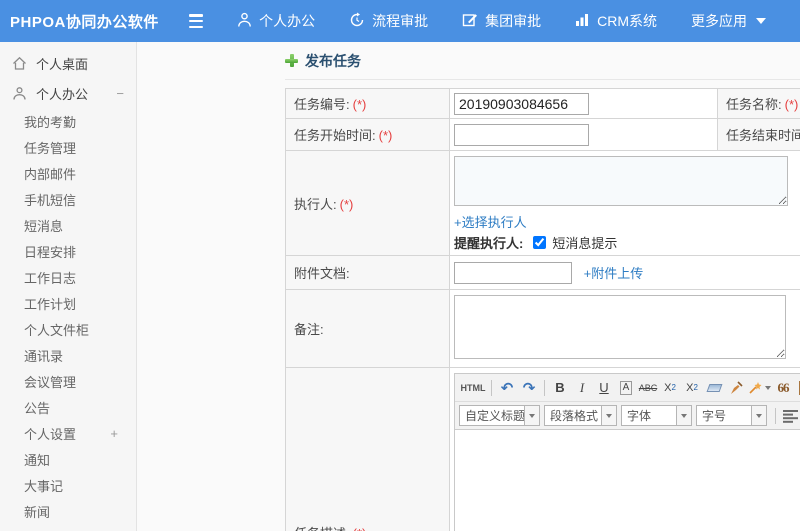  I want to click on remark-label-cell: 备注:, so click(367, 328).